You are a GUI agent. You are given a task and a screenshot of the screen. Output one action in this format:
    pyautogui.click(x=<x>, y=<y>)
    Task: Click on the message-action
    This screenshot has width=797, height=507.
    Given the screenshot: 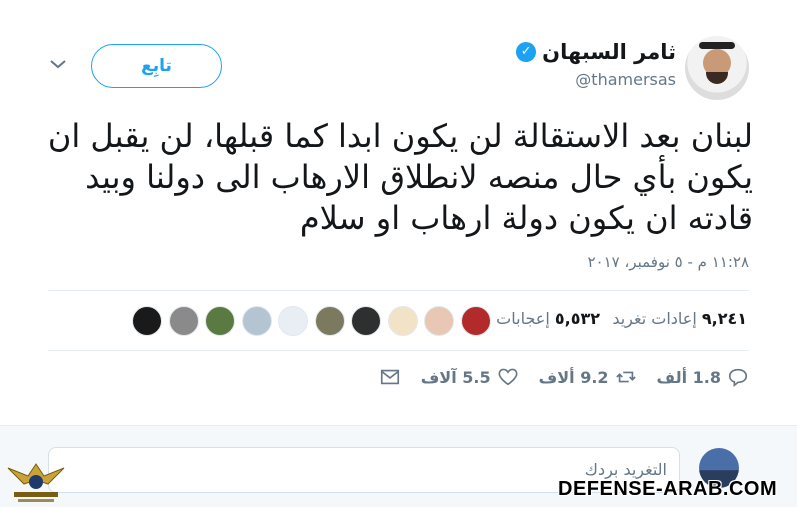 What is the action you would take?
    pyautogui.click(x=390, y=377)
    